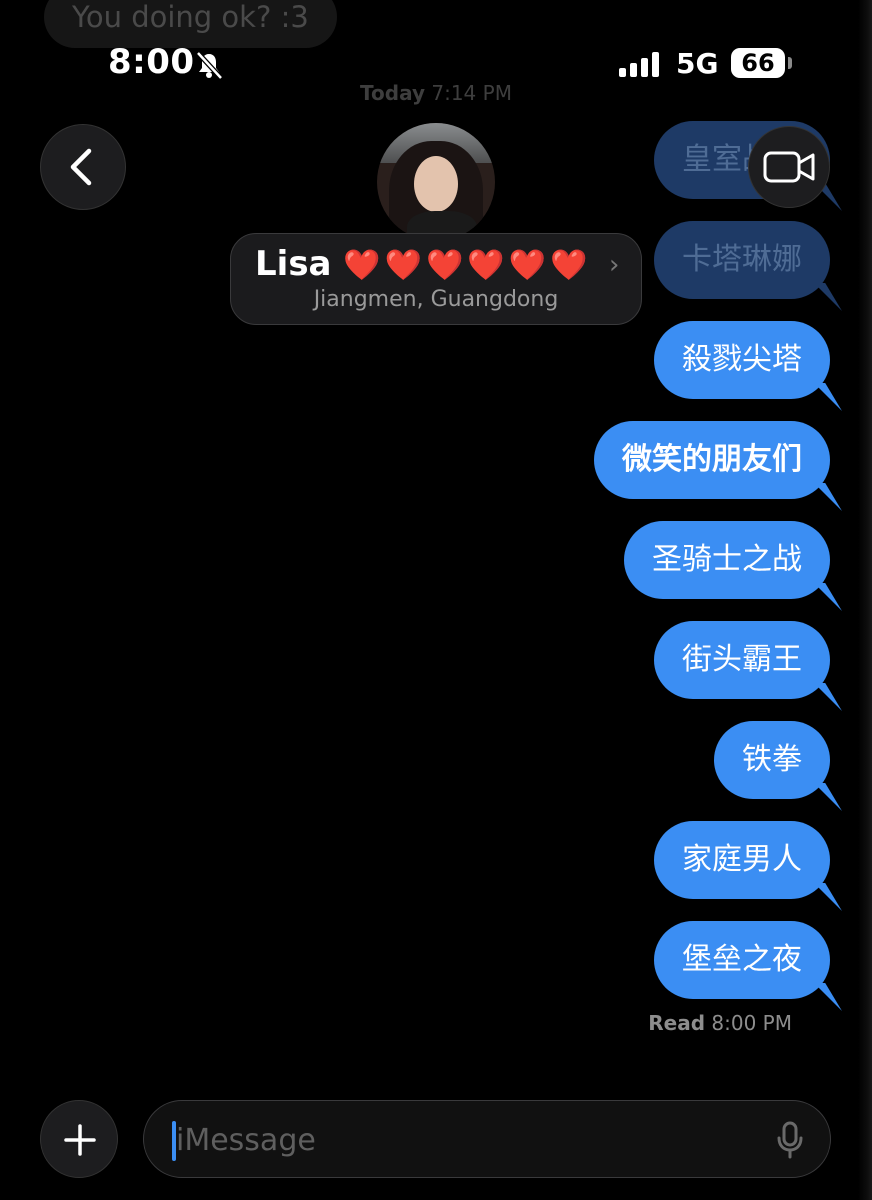 This screenshot has height=1200, width=872. I want to click on message-bubble: 殺戮尖塔, so click(742, 360).